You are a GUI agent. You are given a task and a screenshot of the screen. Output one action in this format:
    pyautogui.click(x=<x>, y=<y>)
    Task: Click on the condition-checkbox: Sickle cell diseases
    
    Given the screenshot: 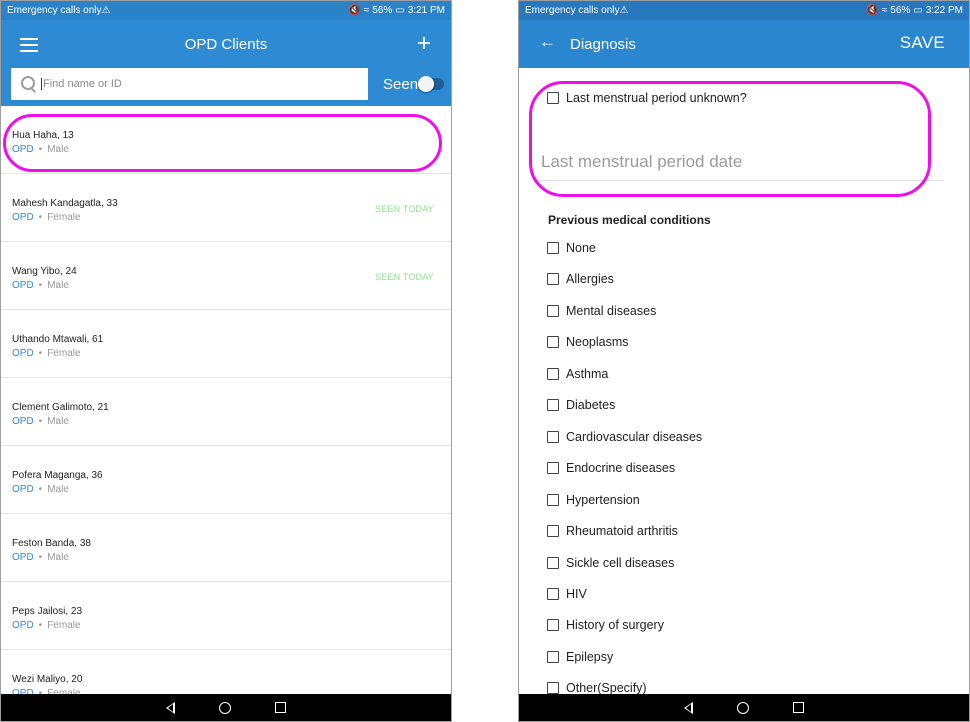 What is the action you would take?
    pyautogui.click(x=610, y=563)
    